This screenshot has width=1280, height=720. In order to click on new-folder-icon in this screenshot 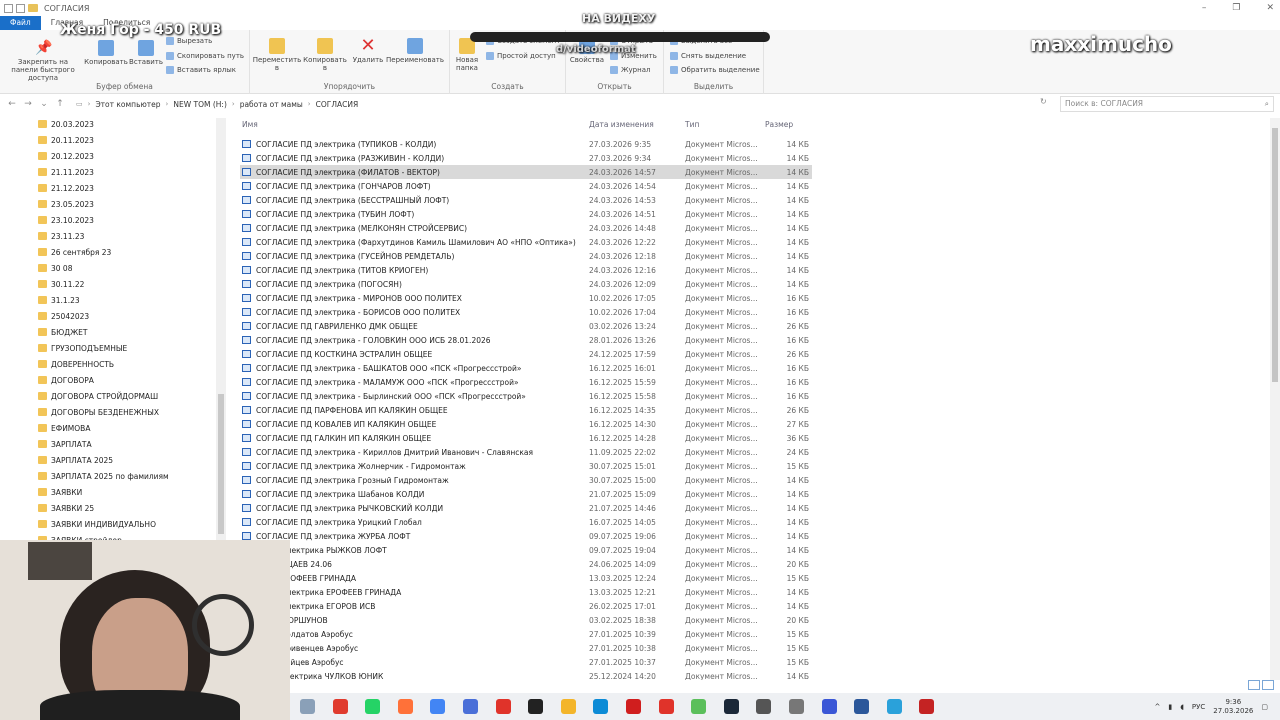, I will do `click(33, 8)`.